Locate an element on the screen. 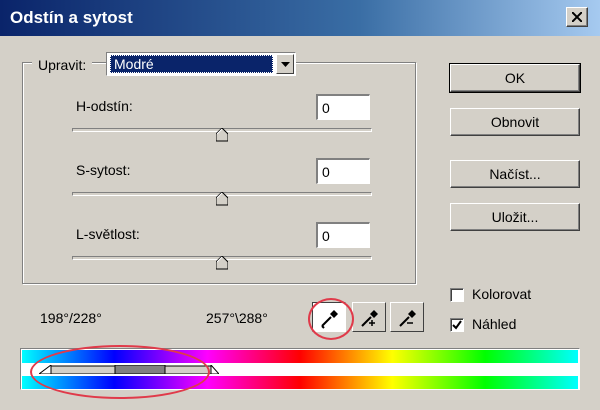 The image size is (600, 410). range-left-readout: 198°/228° is located at coordinates (71, 318).